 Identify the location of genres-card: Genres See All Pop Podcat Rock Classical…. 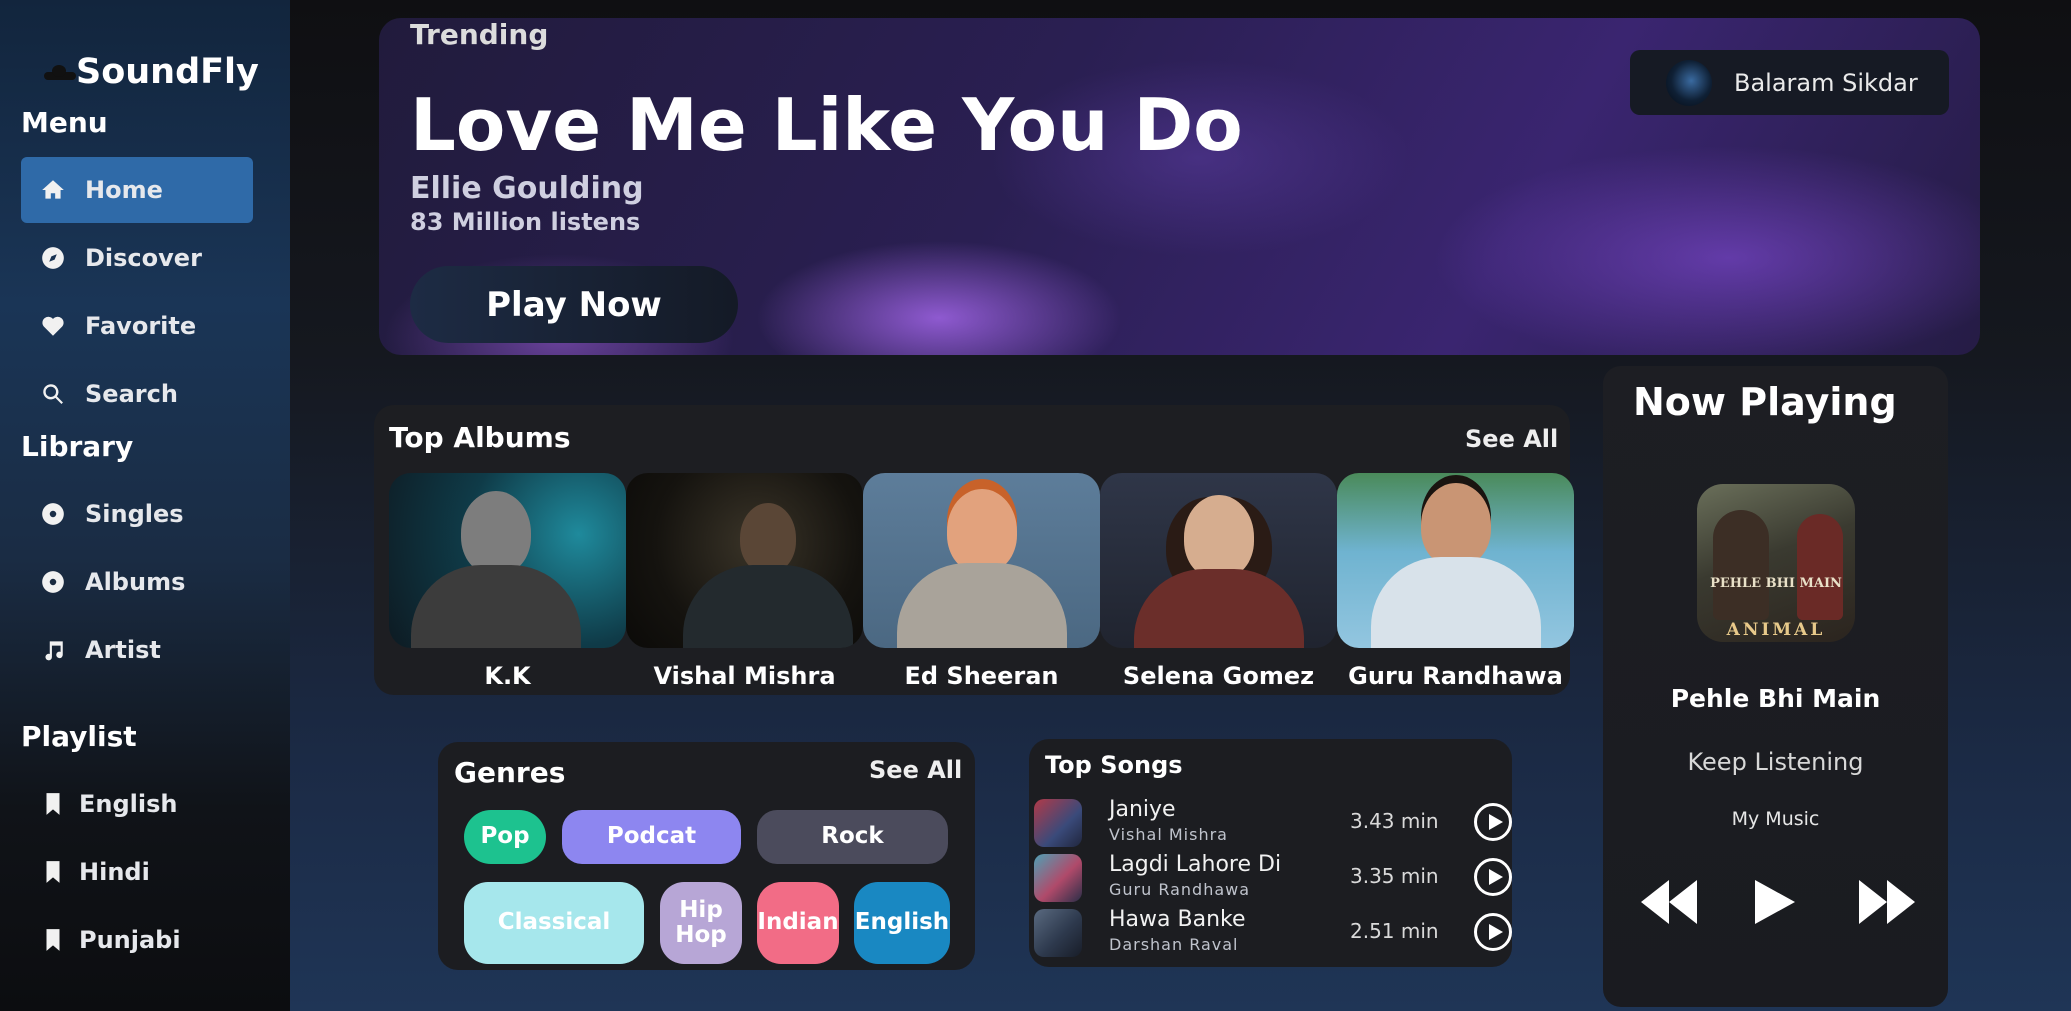
(706, 856).